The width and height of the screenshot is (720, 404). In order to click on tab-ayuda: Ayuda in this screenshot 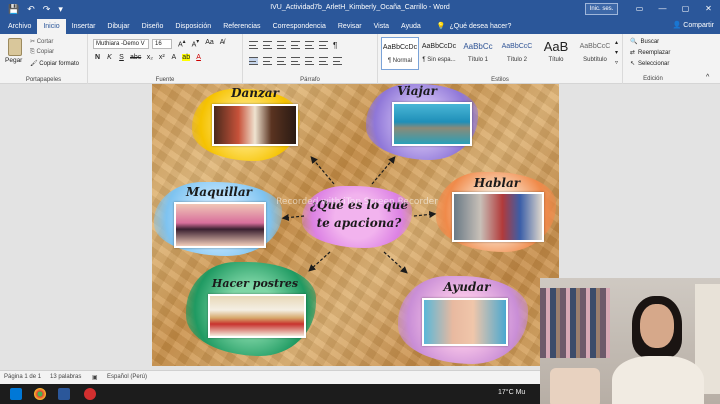, I will do `click(411, 26)`.